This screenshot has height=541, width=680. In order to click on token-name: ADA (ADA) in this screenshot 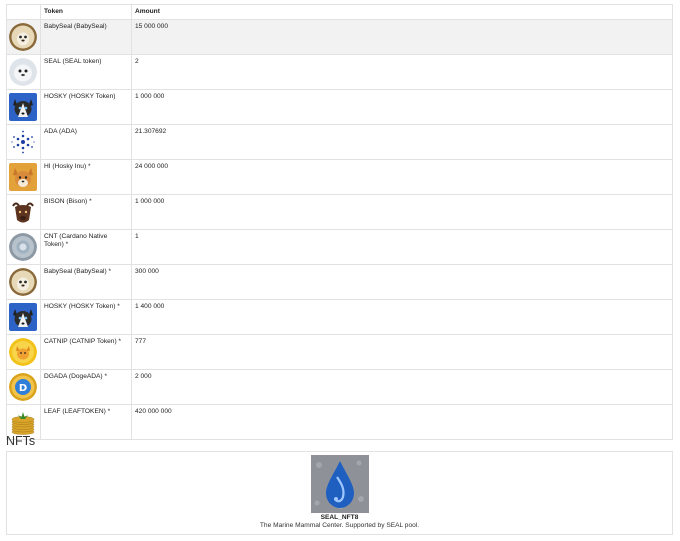, I will do `click(86, 142)`.